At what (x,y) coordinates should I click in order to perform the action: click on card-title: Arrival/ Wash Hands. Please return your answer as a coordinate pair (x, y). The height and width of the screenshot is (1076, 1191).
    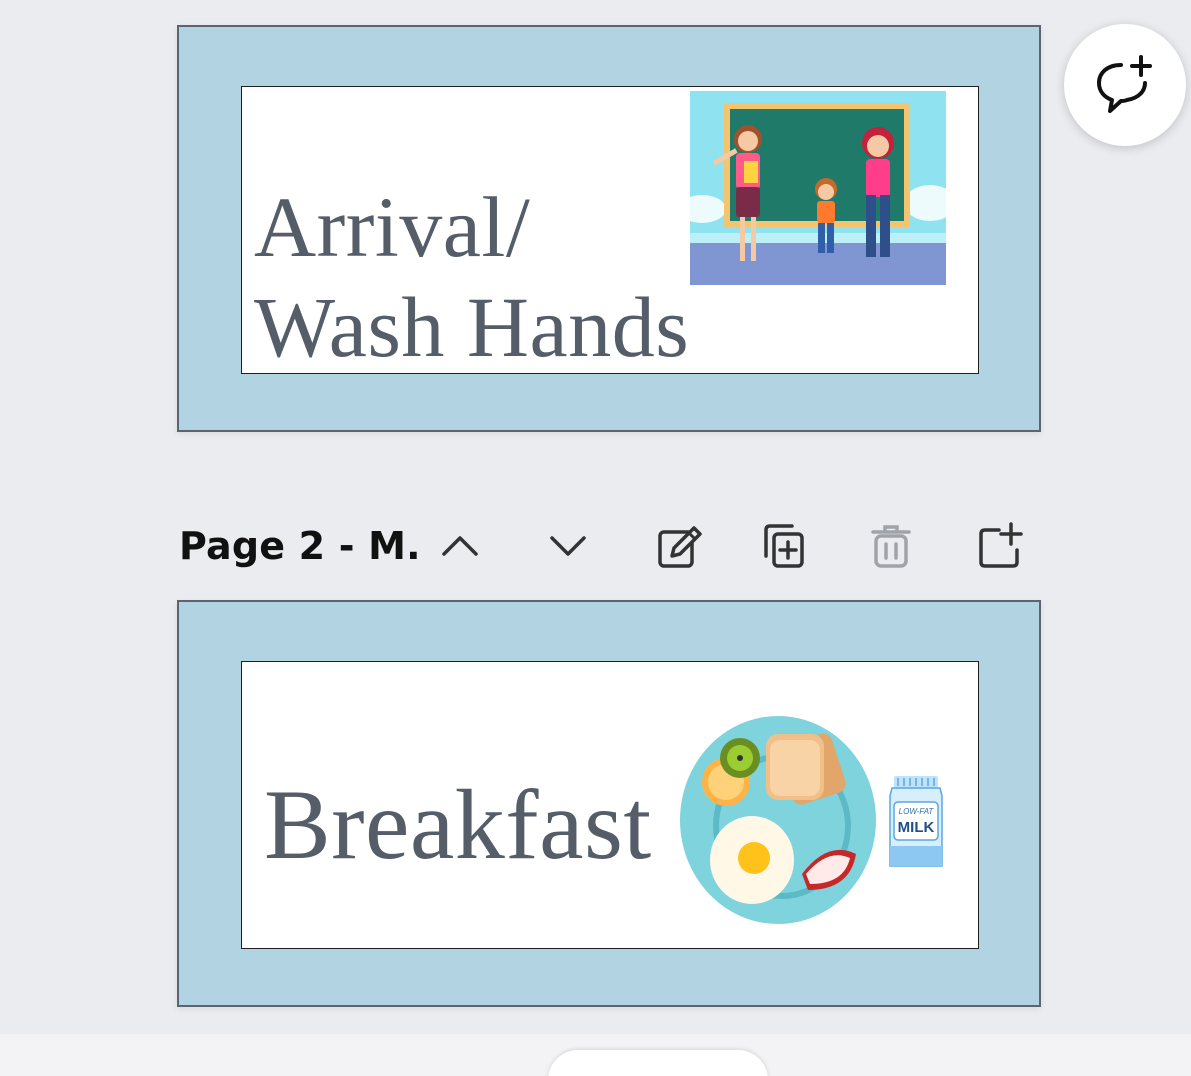
    Looking at the image, I should click on (472, 275).